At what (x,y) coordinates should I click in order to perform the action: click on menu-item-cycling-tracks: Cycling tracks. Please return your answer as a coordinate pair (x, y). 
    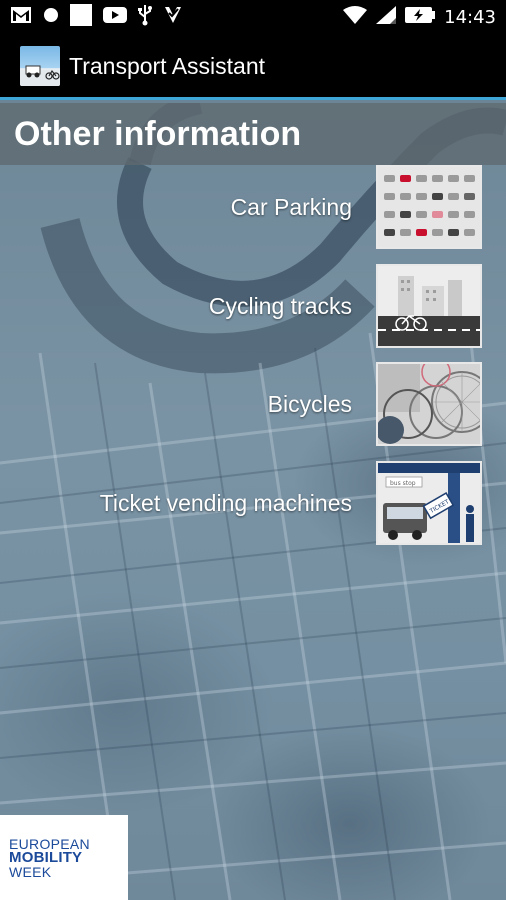
    Looking at the image, I should click on (253, 306).